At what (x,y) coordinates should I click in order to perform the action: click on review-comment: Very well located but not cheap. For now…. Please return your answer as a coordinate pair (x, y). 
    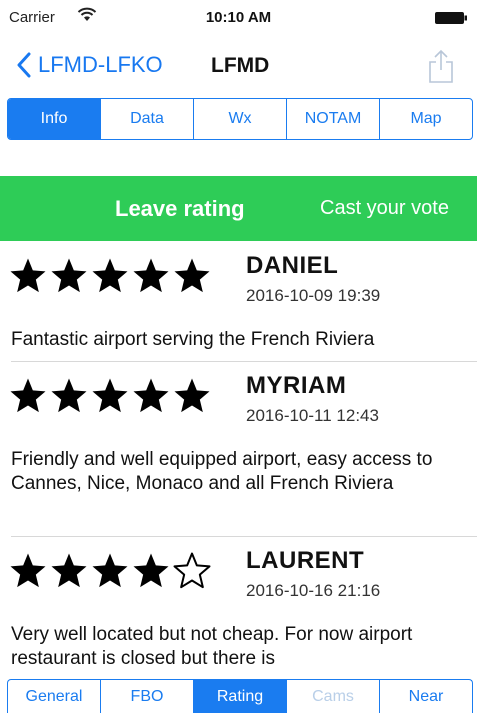
    Looking at the image, I should click on (212, 646).